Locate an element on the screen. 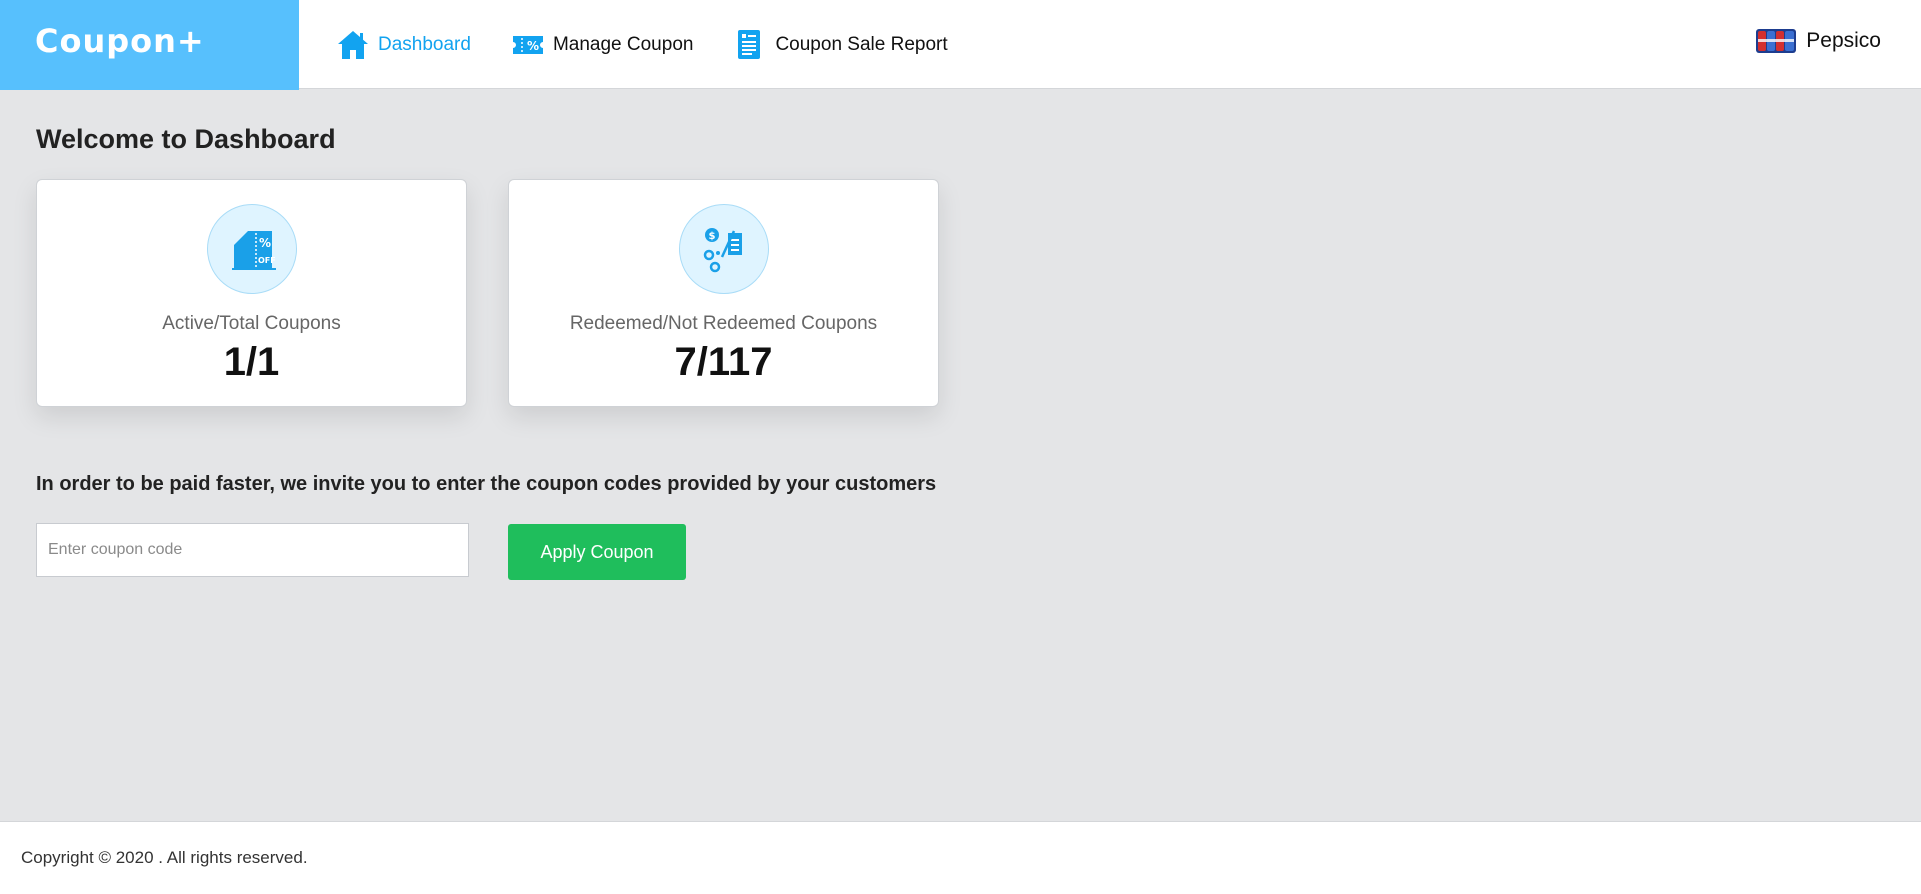  page-footer: Copyright © 2020 . All rights reserved. is located at coordinates (960, 857).